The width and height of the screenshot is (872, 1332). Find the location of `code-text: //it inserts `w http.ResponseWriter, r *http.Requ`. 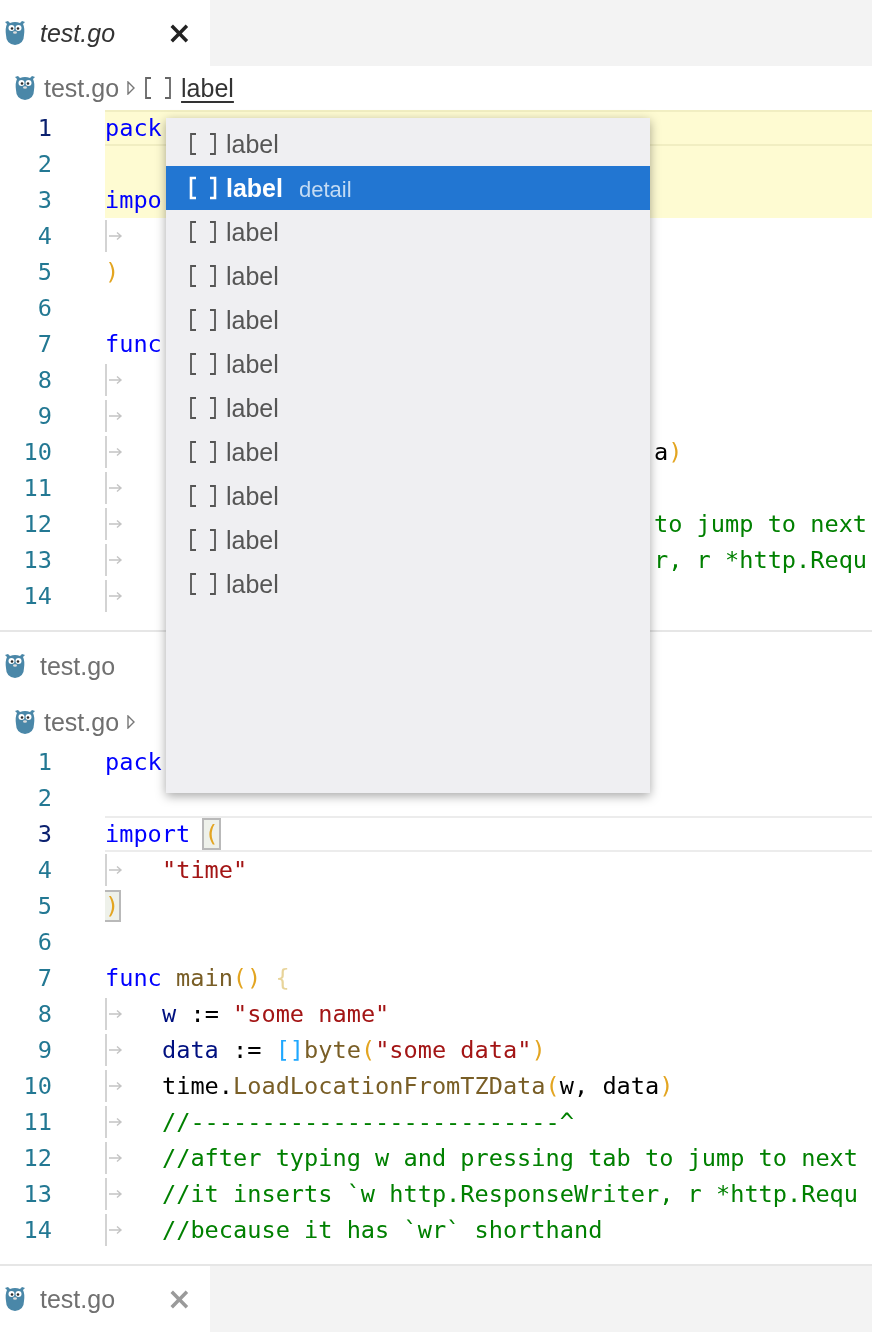

code-text: //it inserts `w http.ResponseWriter, r *http.Requ is located at coordinates (510, 1194).